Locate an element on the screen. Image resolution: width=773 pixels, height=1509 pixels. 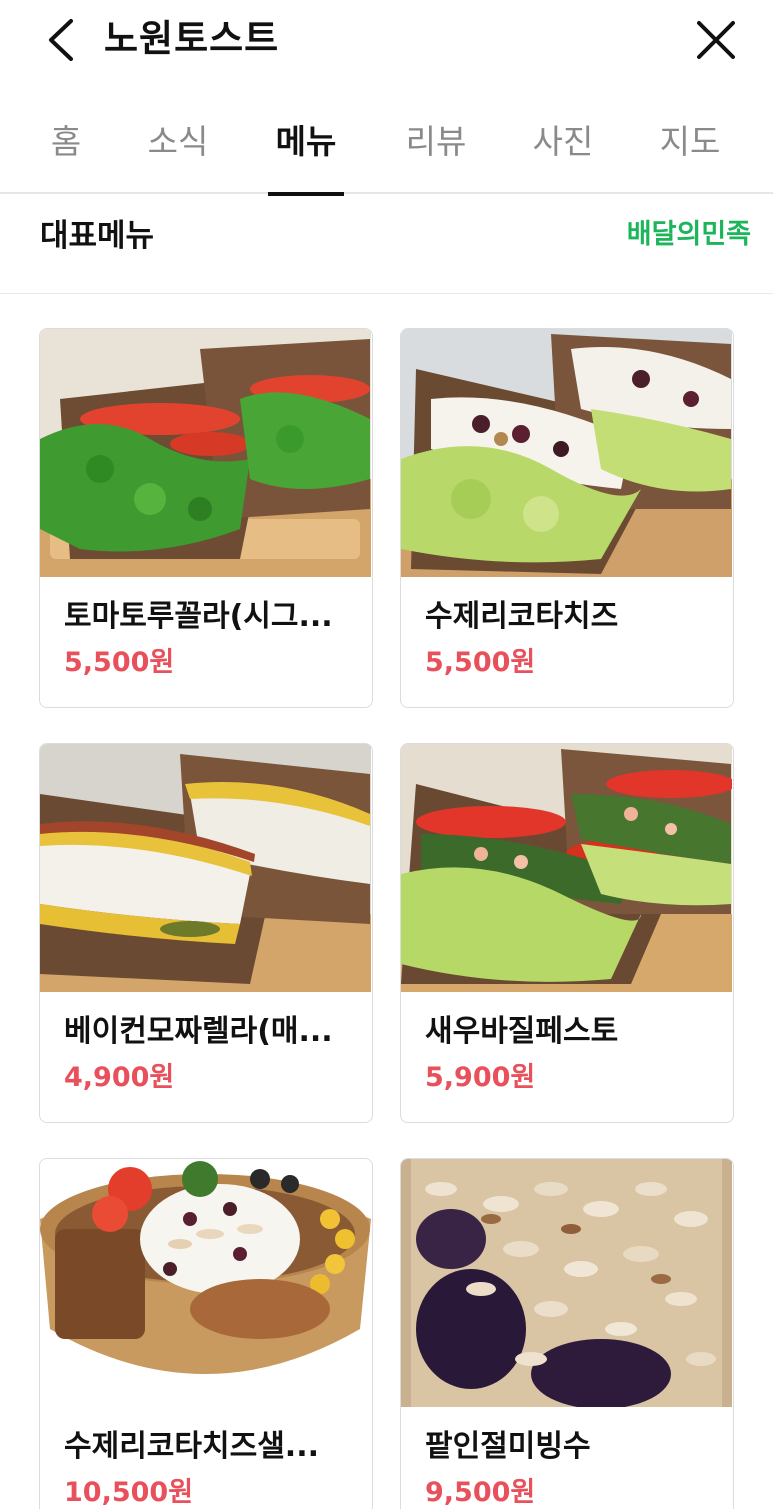
menu-card: 팥인절미빙수 9,500원 is located at coordinates (567, 1333).